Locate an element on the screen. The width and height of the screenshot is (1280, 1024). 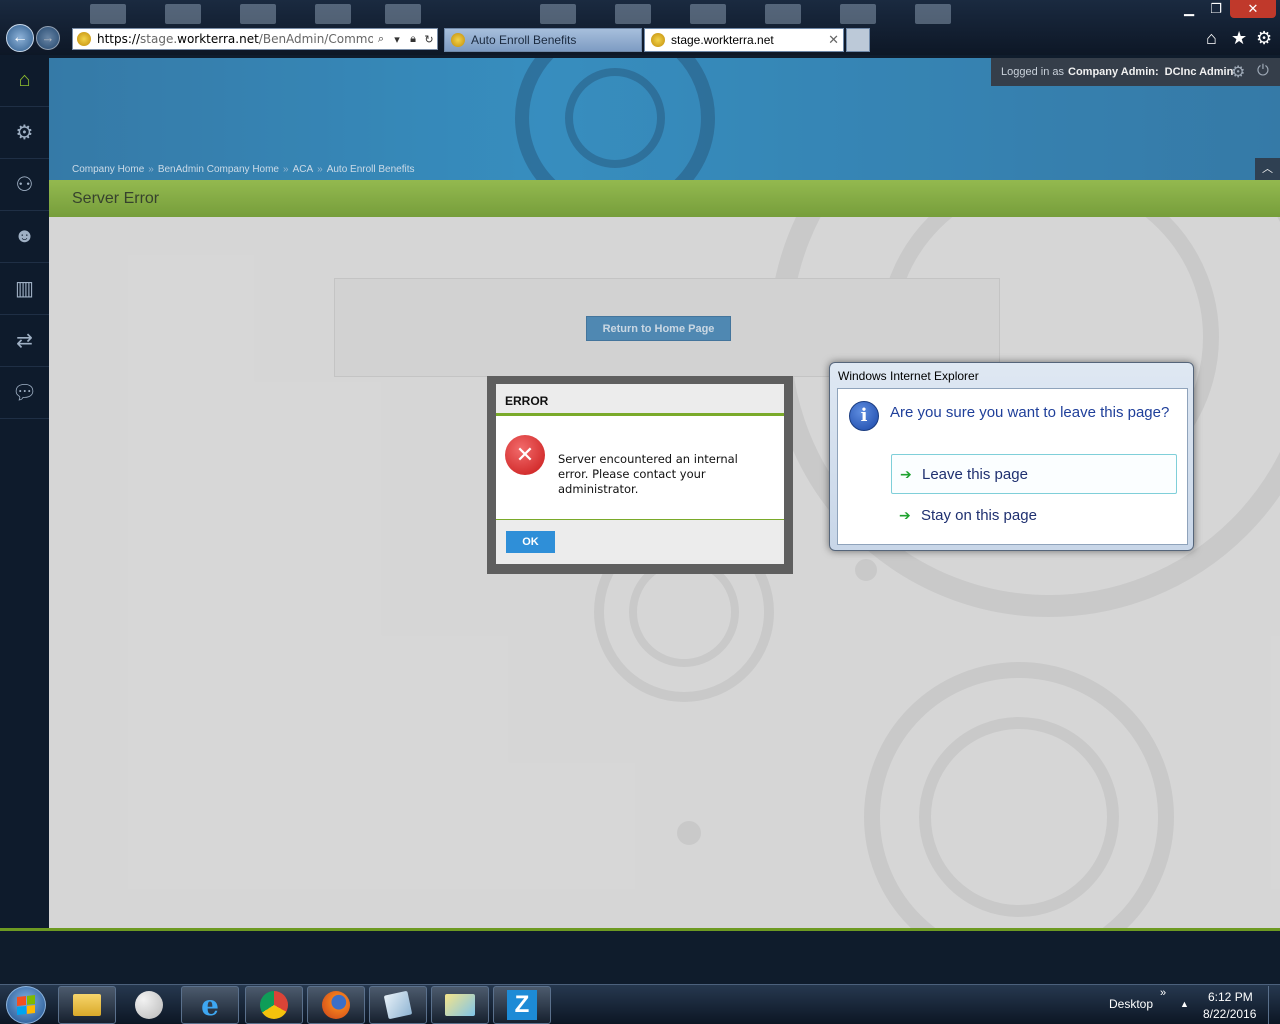
close-tab-icon: ✕ is located at coordinates (833, 40).